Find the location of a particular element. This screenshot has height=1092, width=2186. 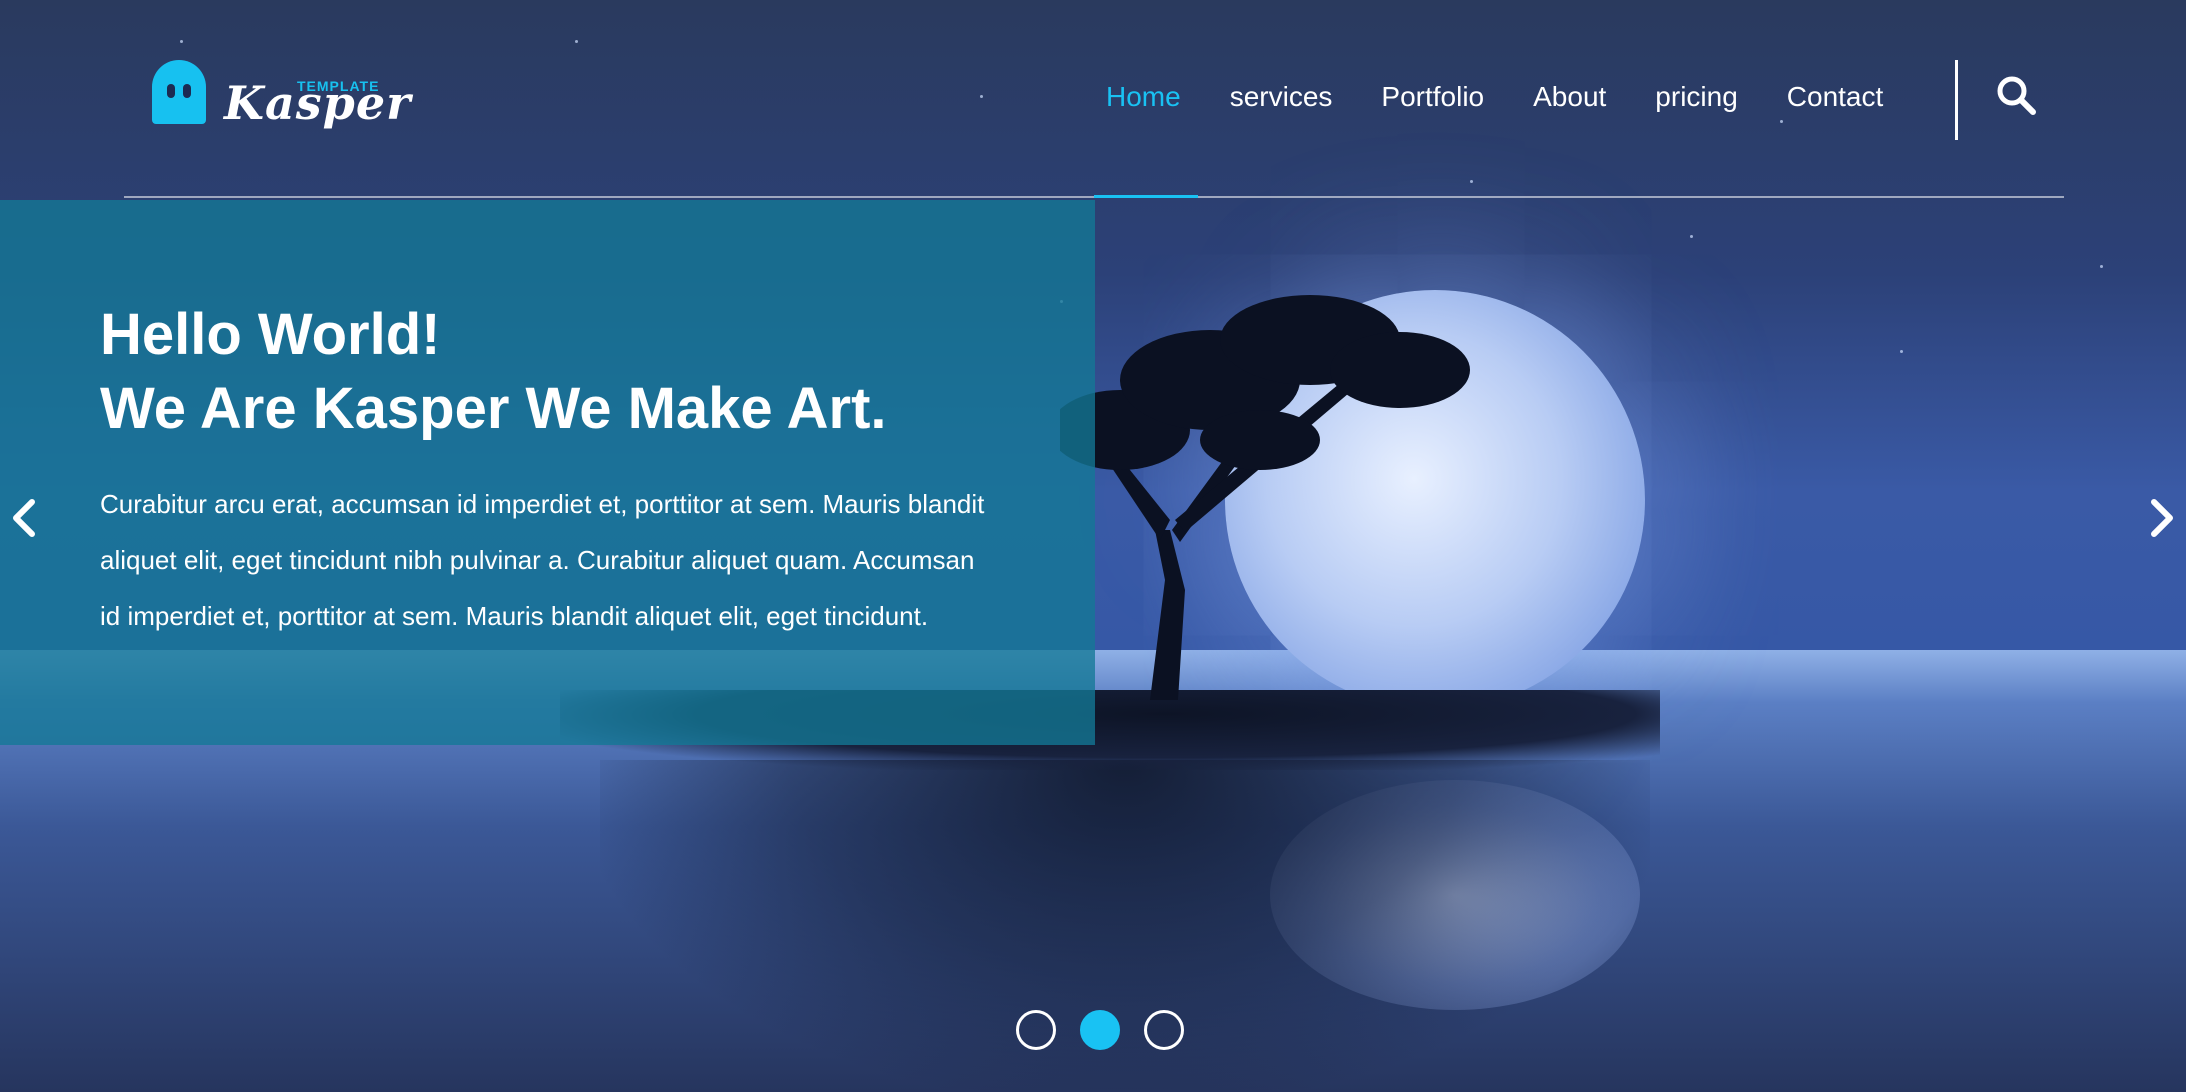

slider-next-button is located at coordinates (2162, 518).